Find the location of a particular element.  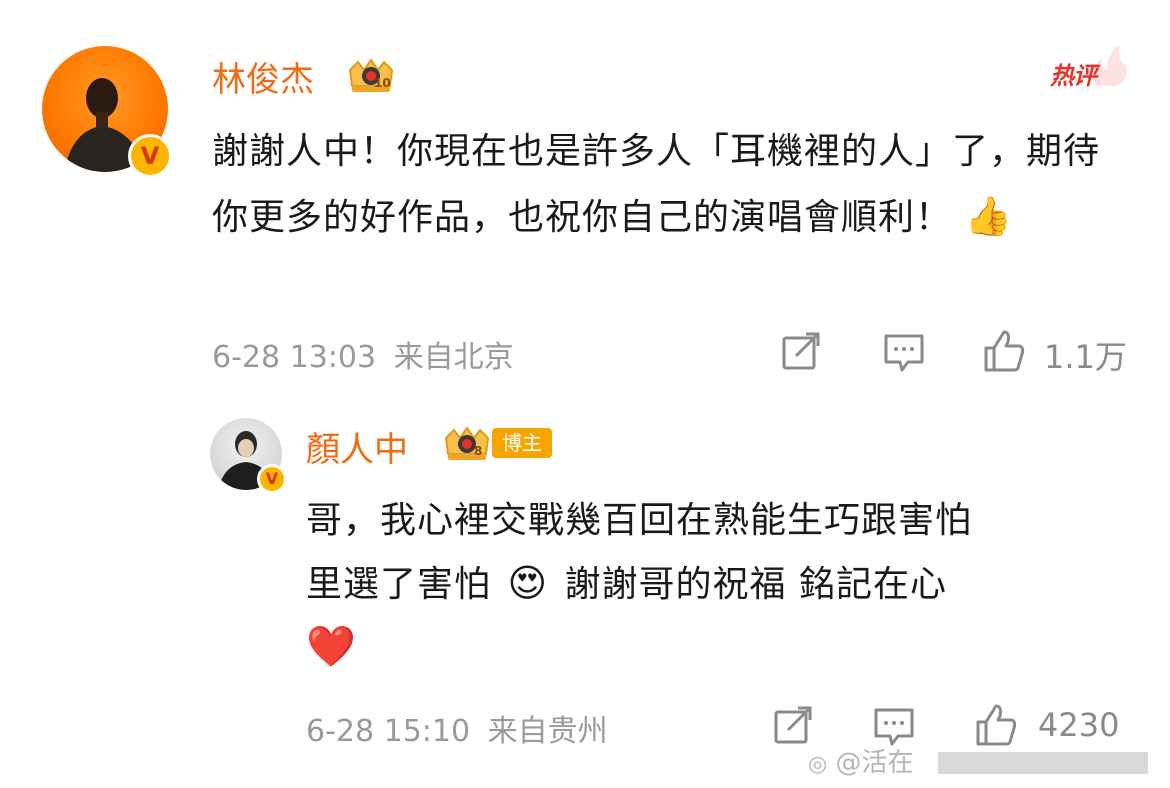

reply-meta: 6-28 15:10 来自贵州 is located at coordinates (457, 728).